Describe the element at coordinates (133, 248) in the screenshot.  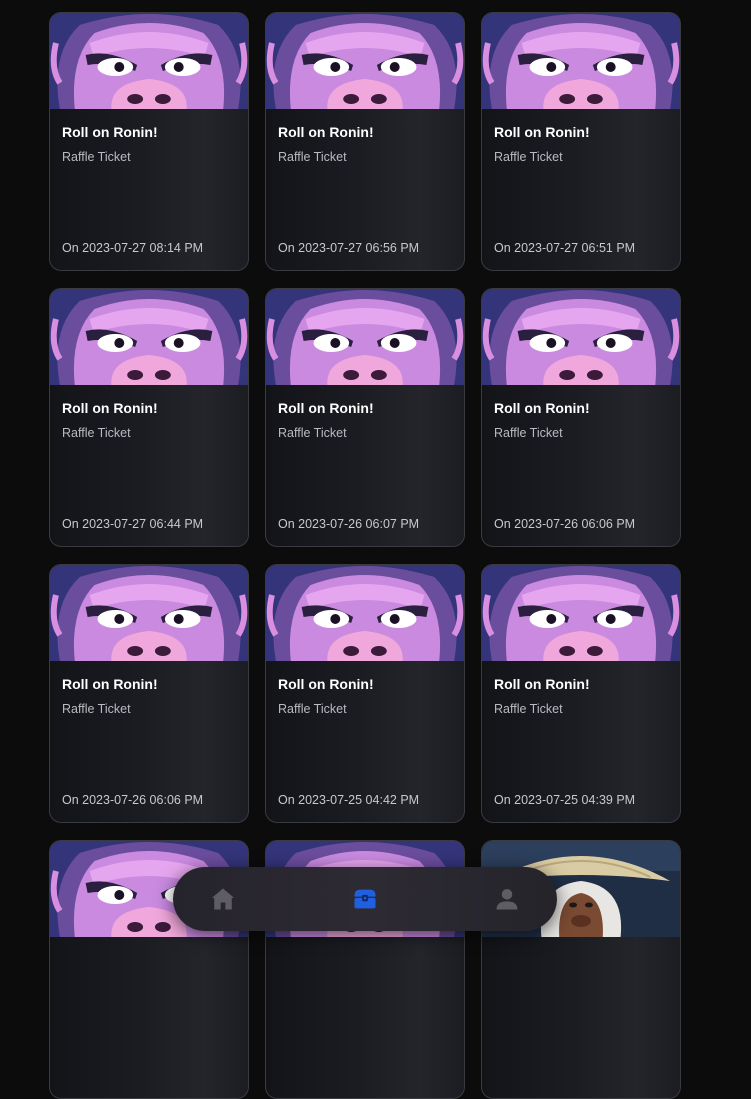
I see `card-date: On 2023-07-27 08:14 PM` at that location.